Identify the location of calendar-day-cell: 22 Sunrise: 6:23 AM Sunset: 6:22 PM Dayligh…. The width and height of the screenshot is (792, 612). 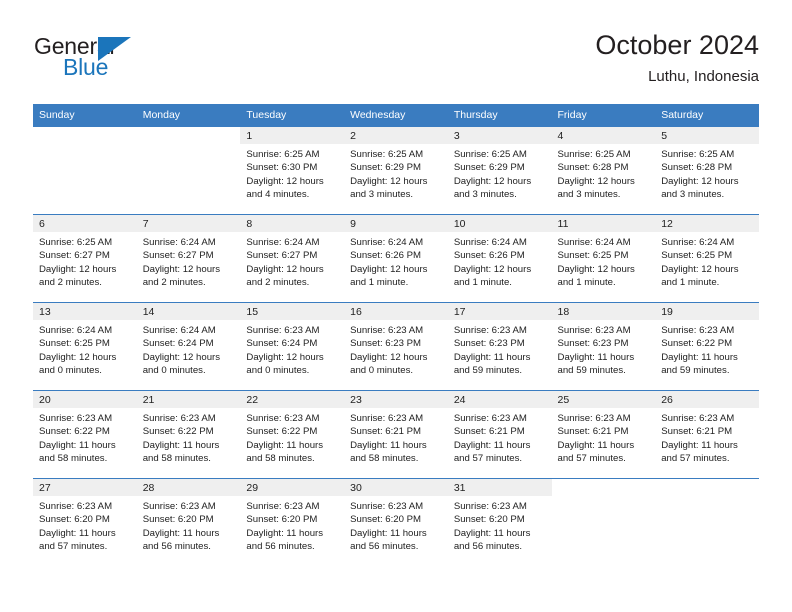
(292, 434).